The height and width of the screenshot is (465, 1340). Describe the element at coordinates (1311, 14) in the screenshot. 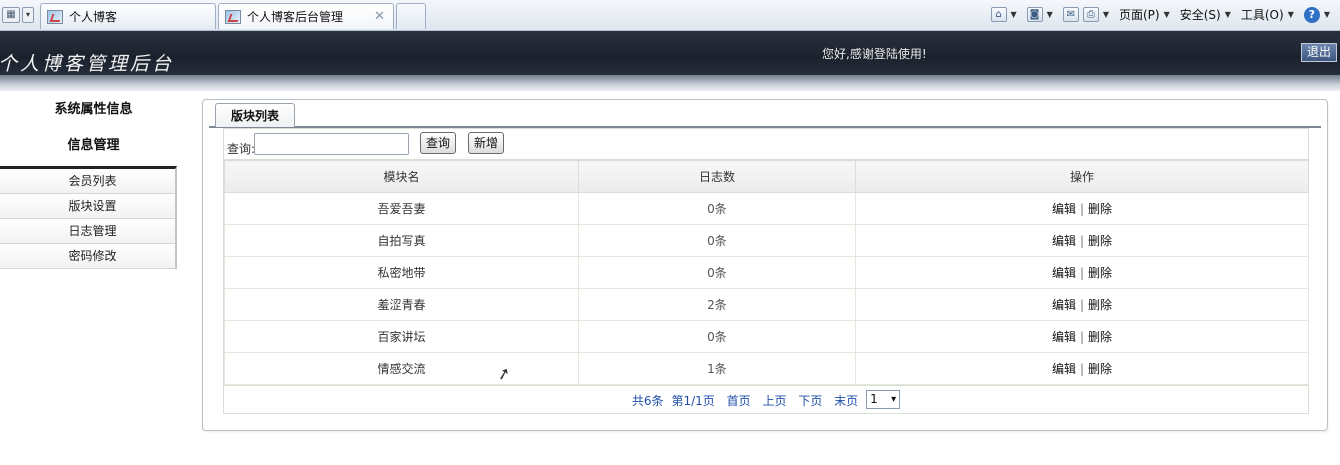

I see `help-icon: ?` at that location.